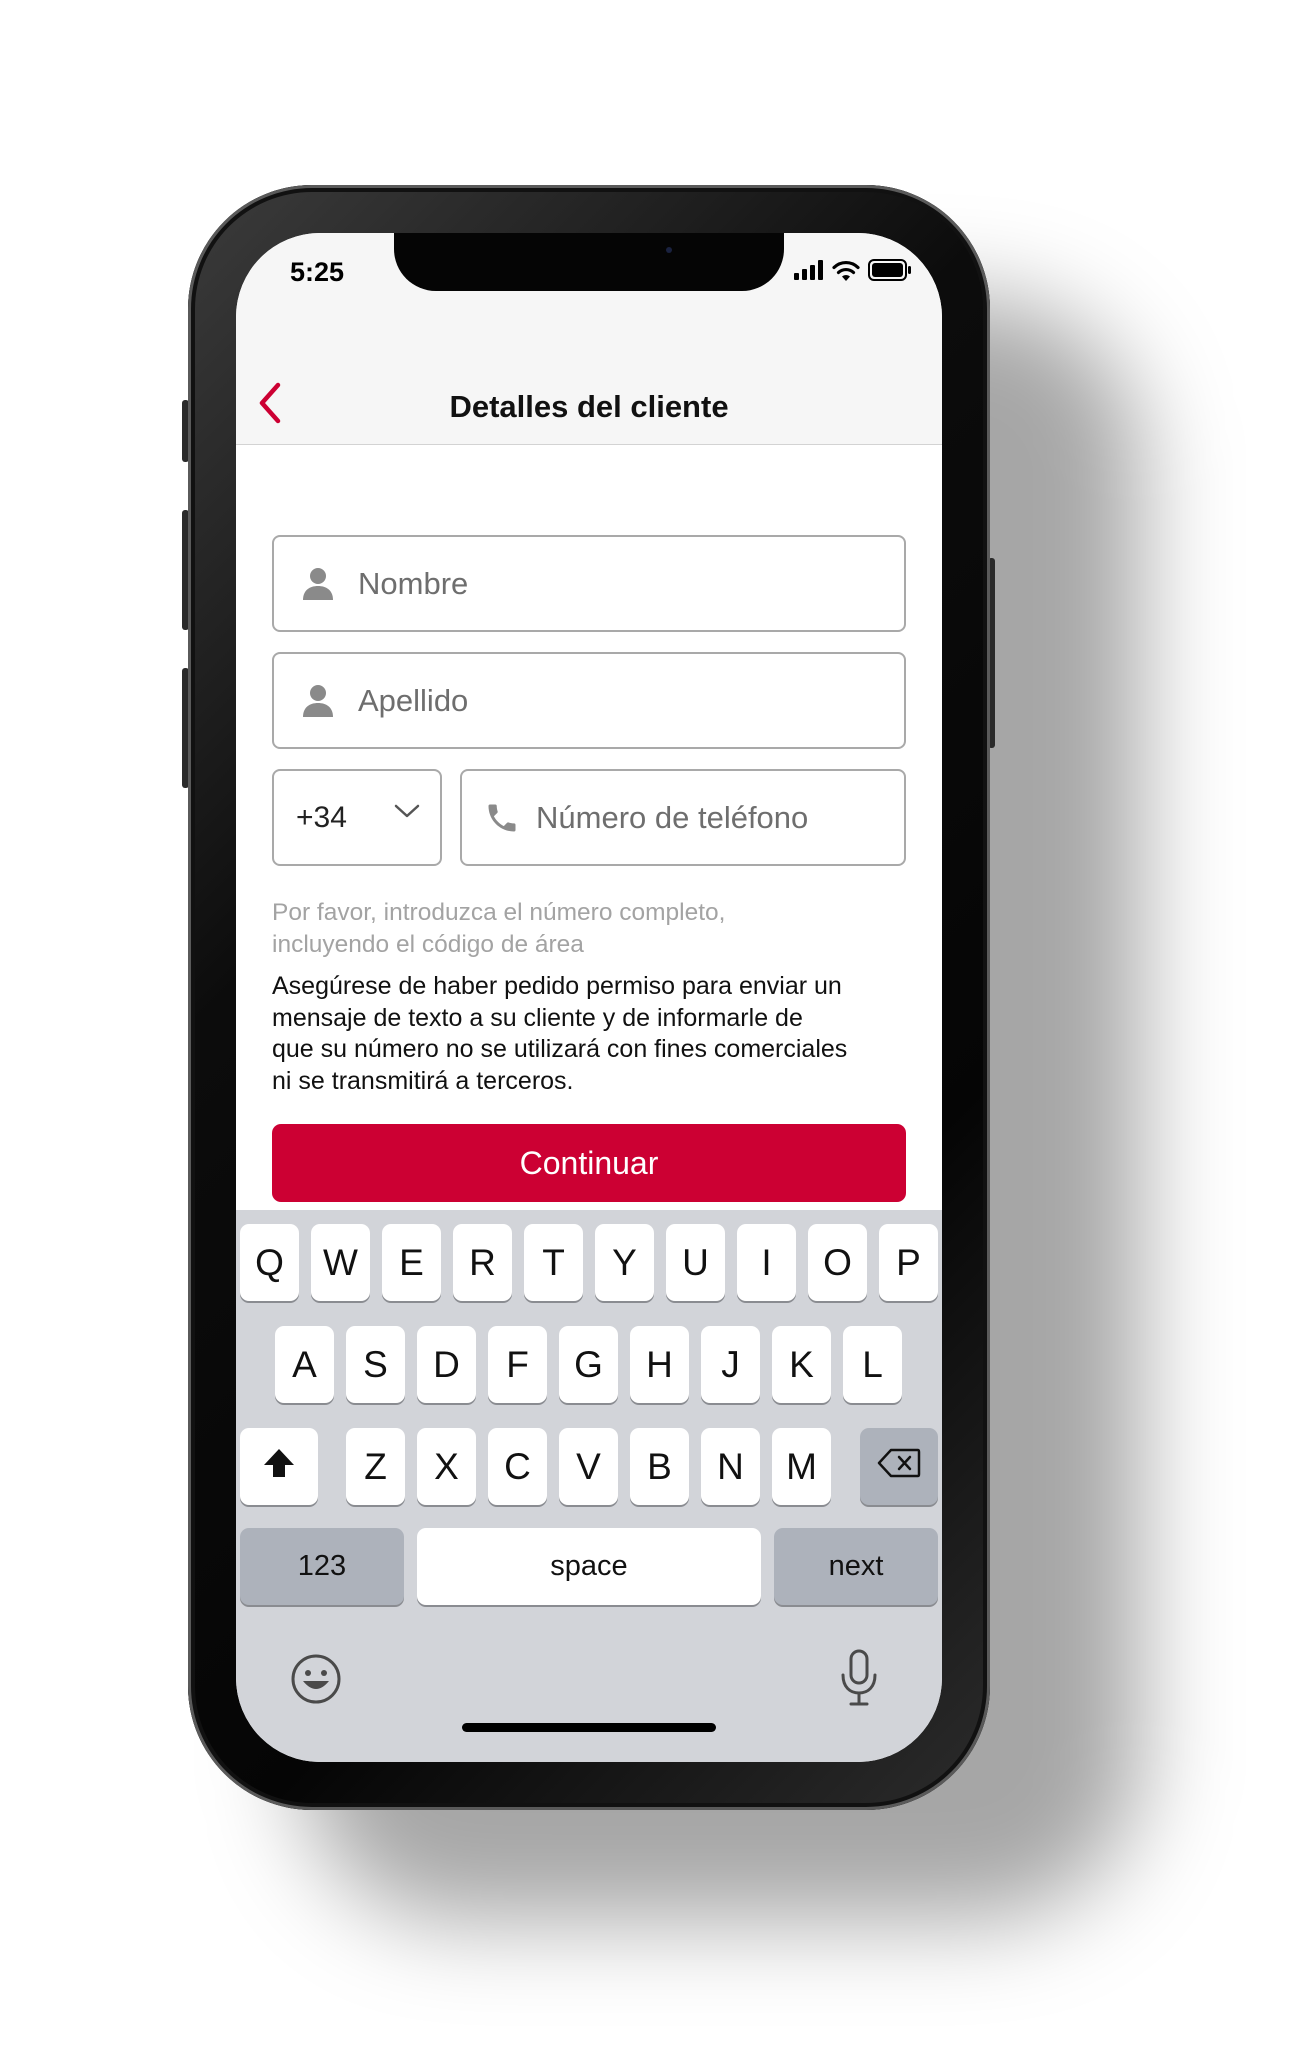 The height and width of the screenshot is (2048, 1303). Describe the element at coordinates (340, 1262) in the screenshot. I see `key-w: W` at that location.